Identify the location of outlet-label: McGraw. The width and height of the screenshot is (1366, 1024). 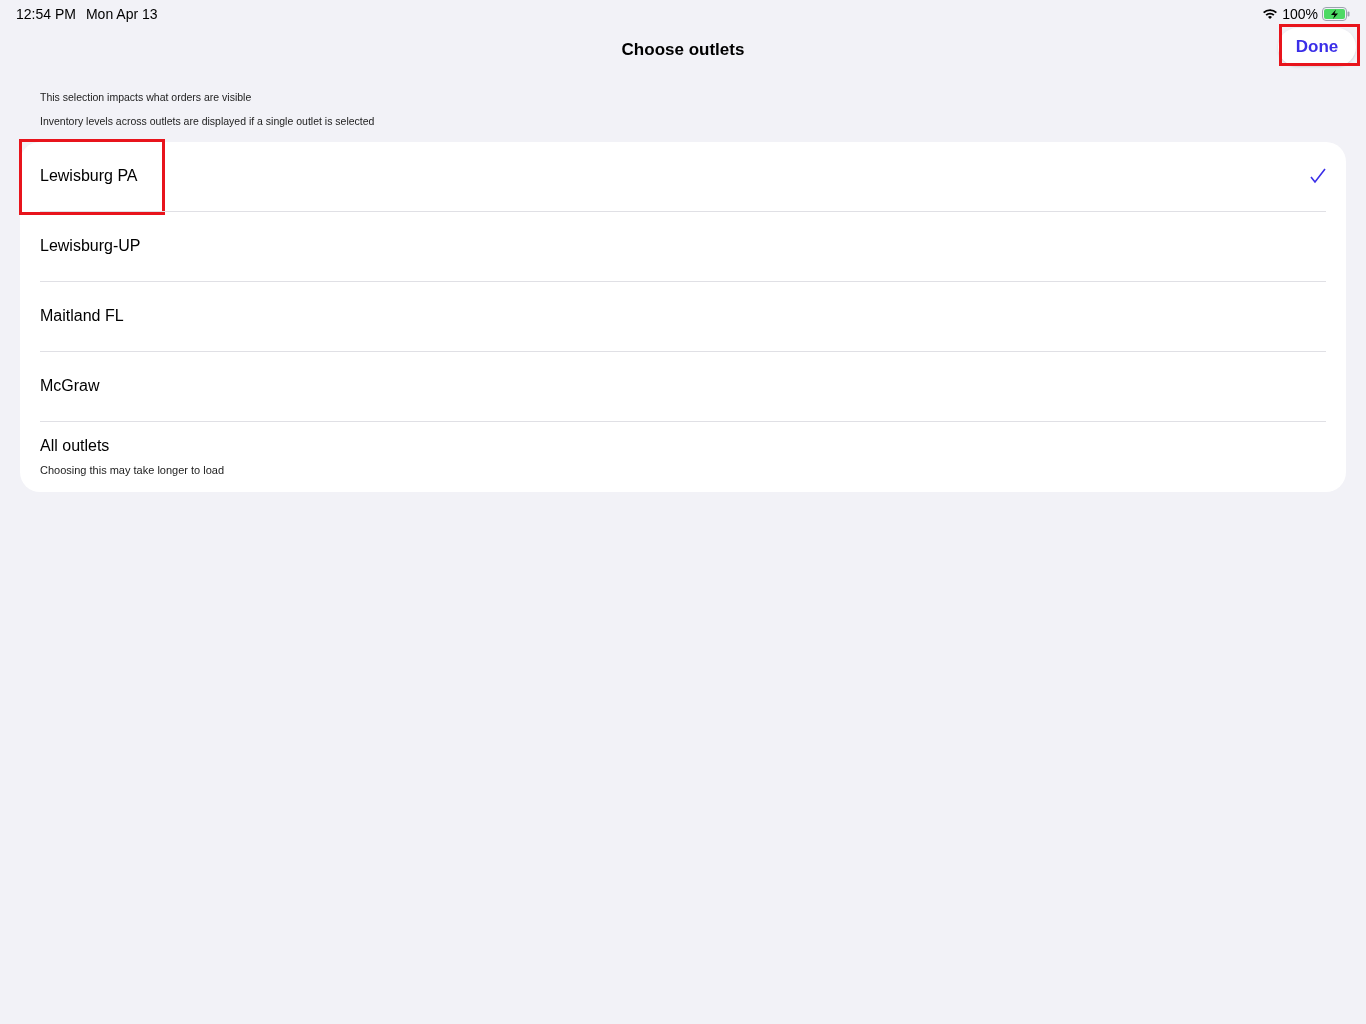
(70, 386).